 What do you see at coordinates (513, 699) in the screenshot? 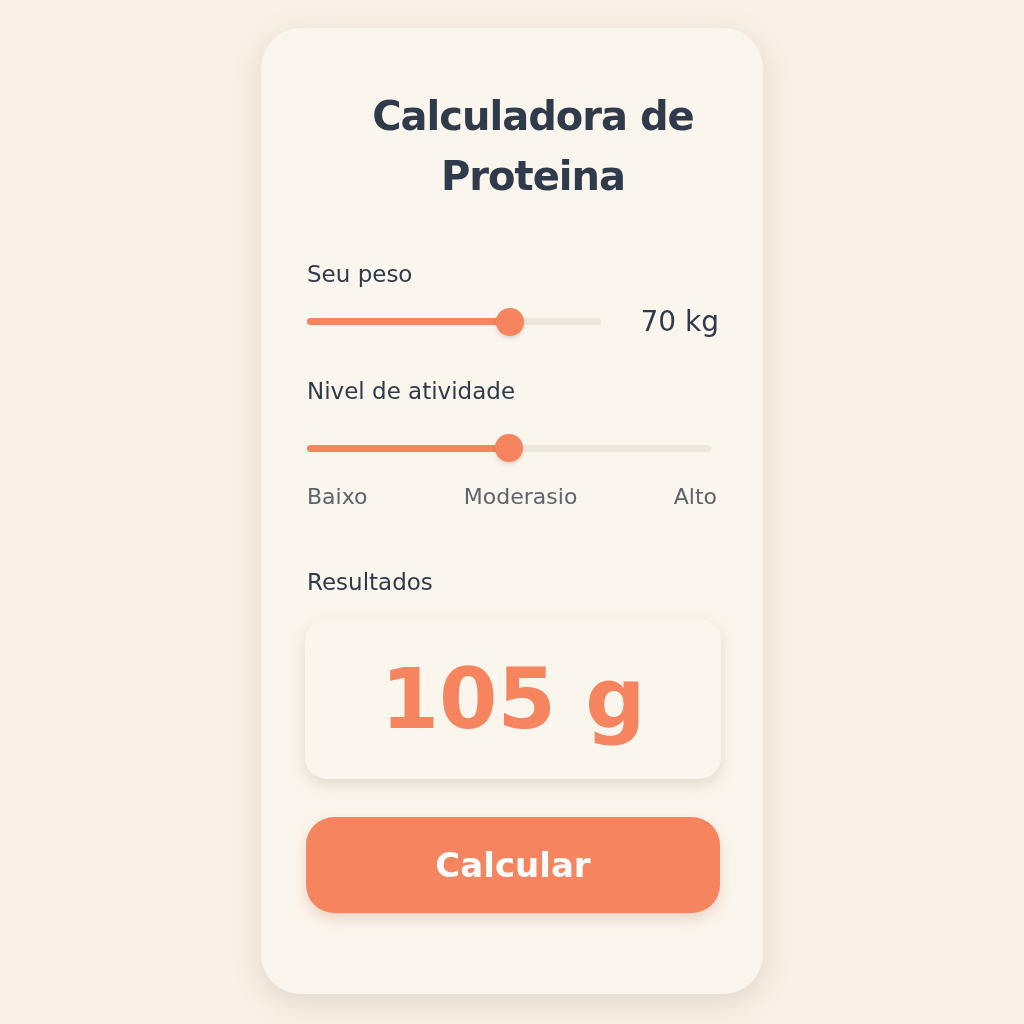
I see `result-value: 105 g` at bounding box center [513, 699].